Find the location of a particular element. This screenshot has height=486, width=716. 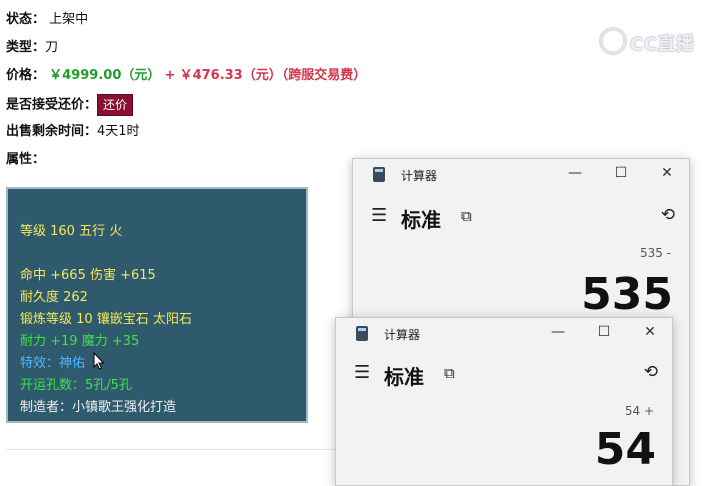

price-main: ￥4999.00（元） is located at coordinates (105, 75).